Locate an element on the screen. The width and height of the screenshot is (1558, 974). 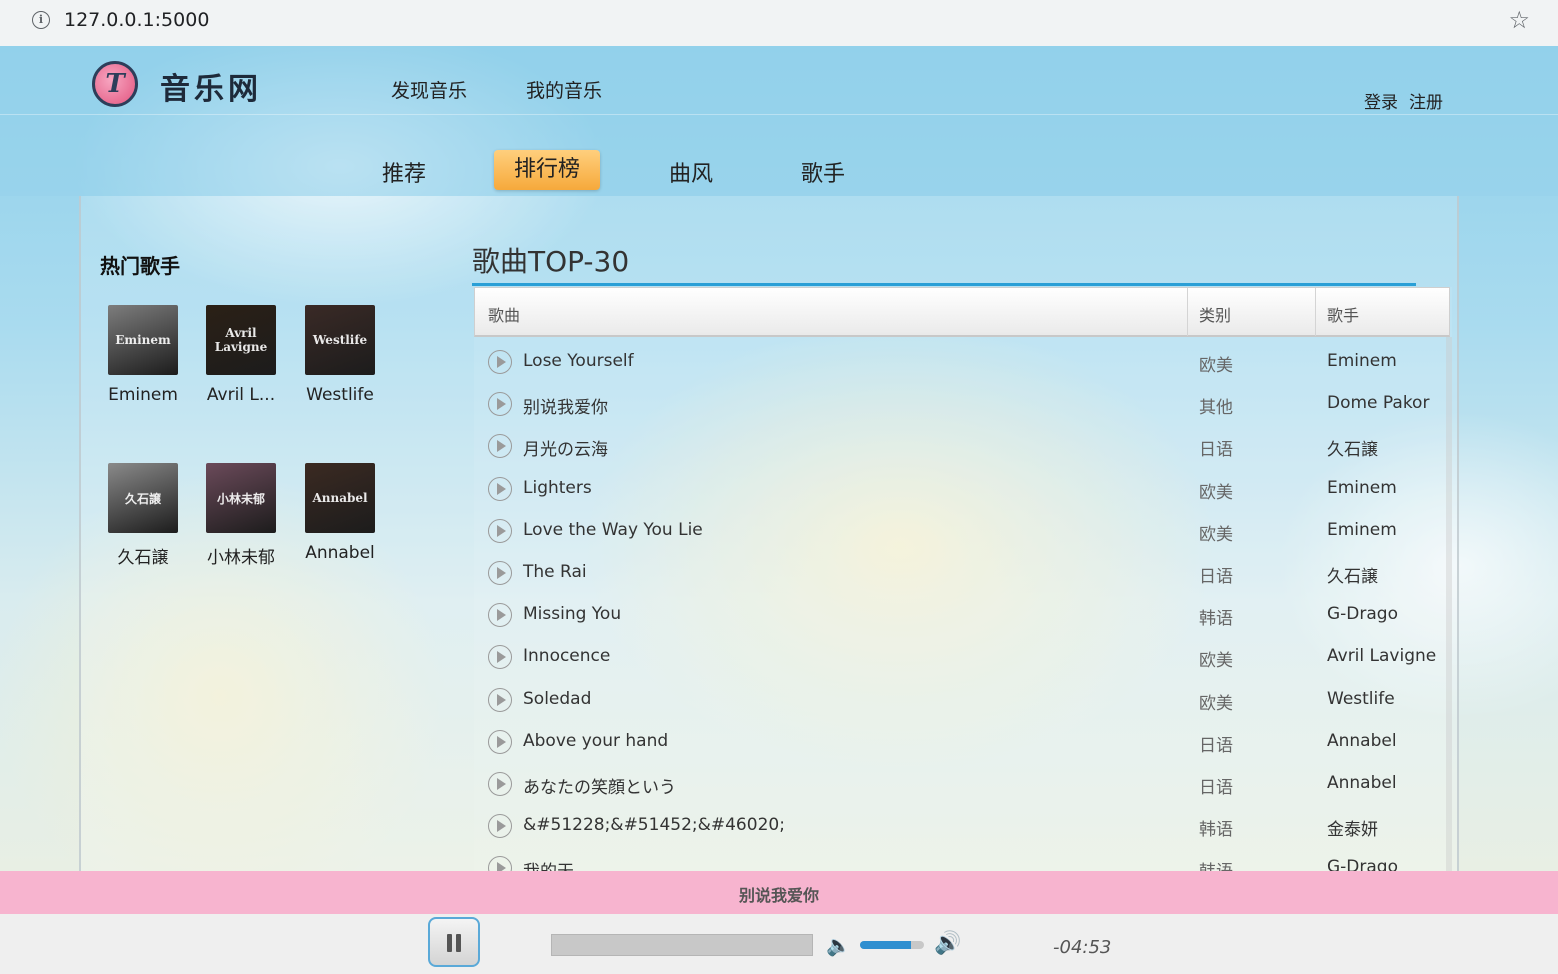
song-name: Innocence is located at coordinates (566, 656).